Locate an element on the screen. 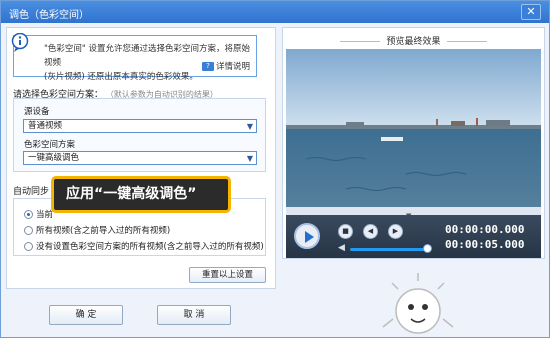 The image size is (550, 339). info-line-2: (灰片视频) 还原出原本真实的色彩效果。 is located at coordinates (121, 77).